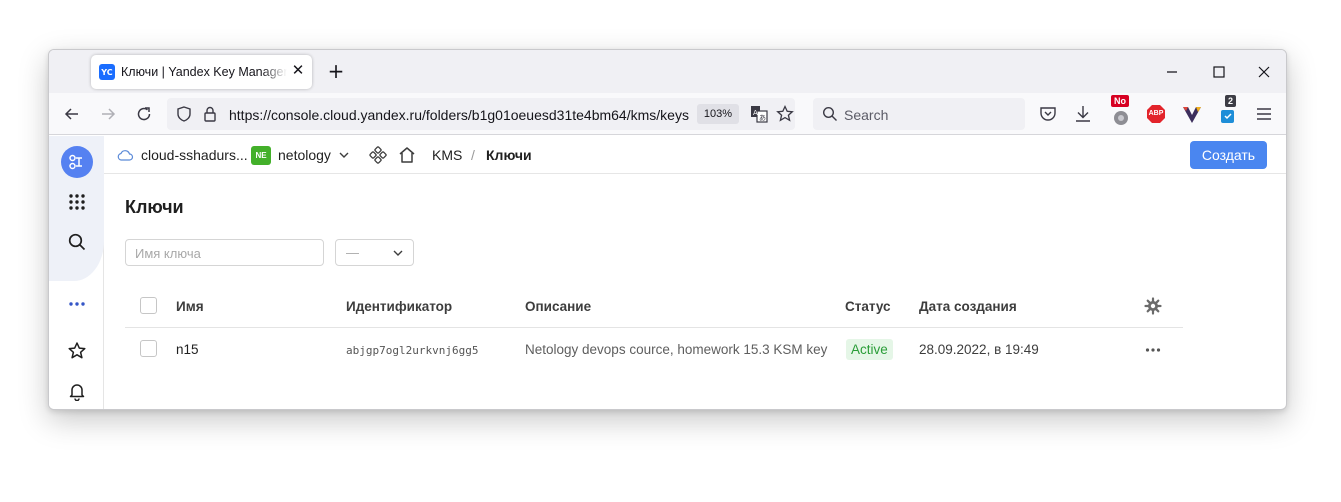  What do you see at coordinates (108, 114) in the screenshot?
I see `forward-icon` at bounding box center [108, 114].